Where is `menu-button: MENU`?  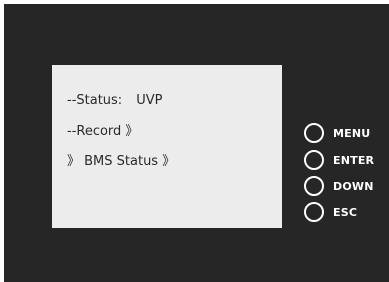
menu-button: MENU is located at coordinates (337, 133).